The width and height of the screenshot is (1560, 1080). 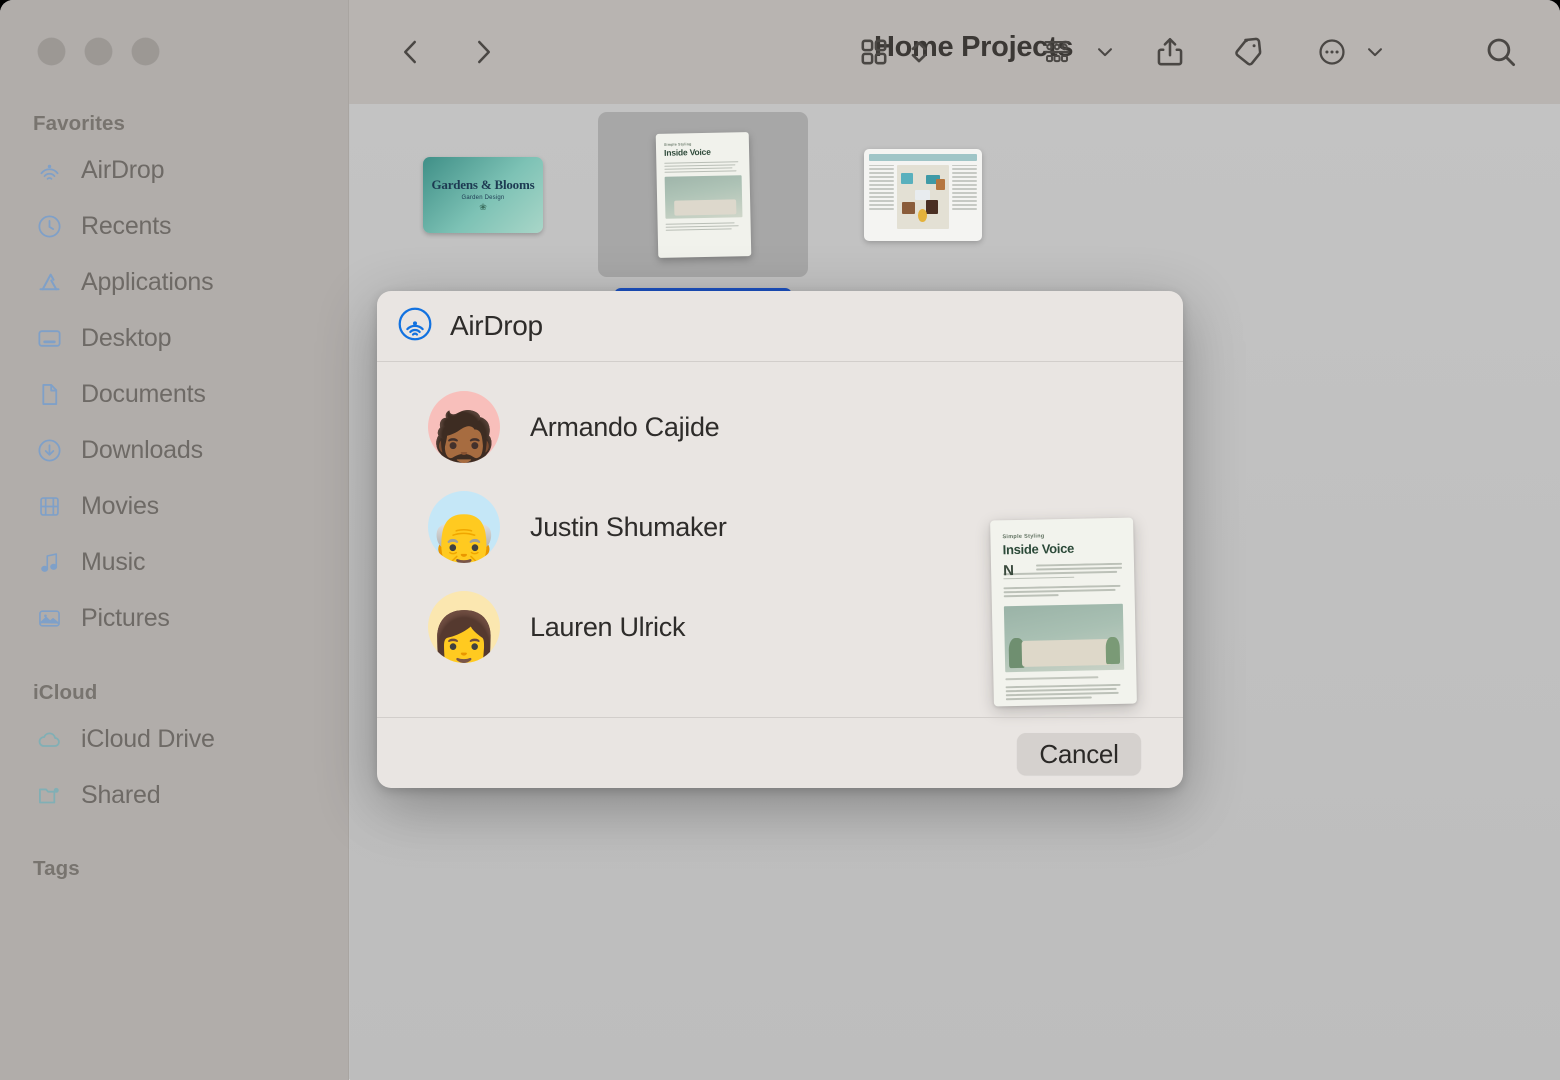 What do you see at coordinates (49, 739) in the screenshot?
I see `cloud-icon` at bounding box center [49, 739].